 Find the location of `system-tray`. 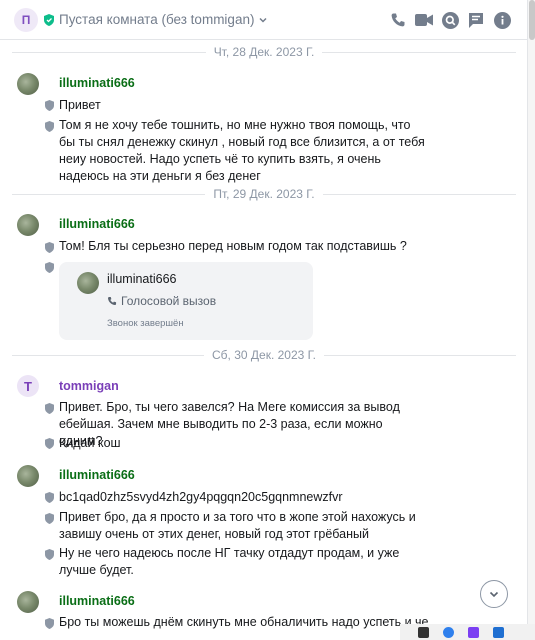

system-tray is located at coordinates (467, 632).